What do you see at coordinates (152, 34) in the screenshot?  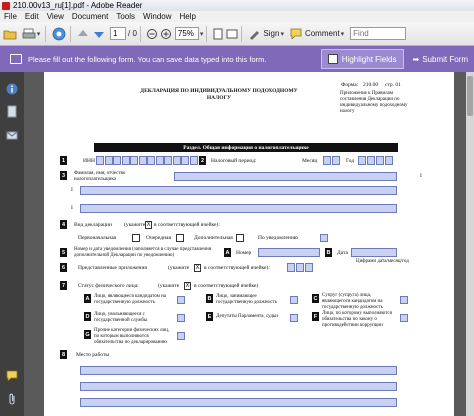 I see `zoom-out-icon` at bounding box center [152, 34].